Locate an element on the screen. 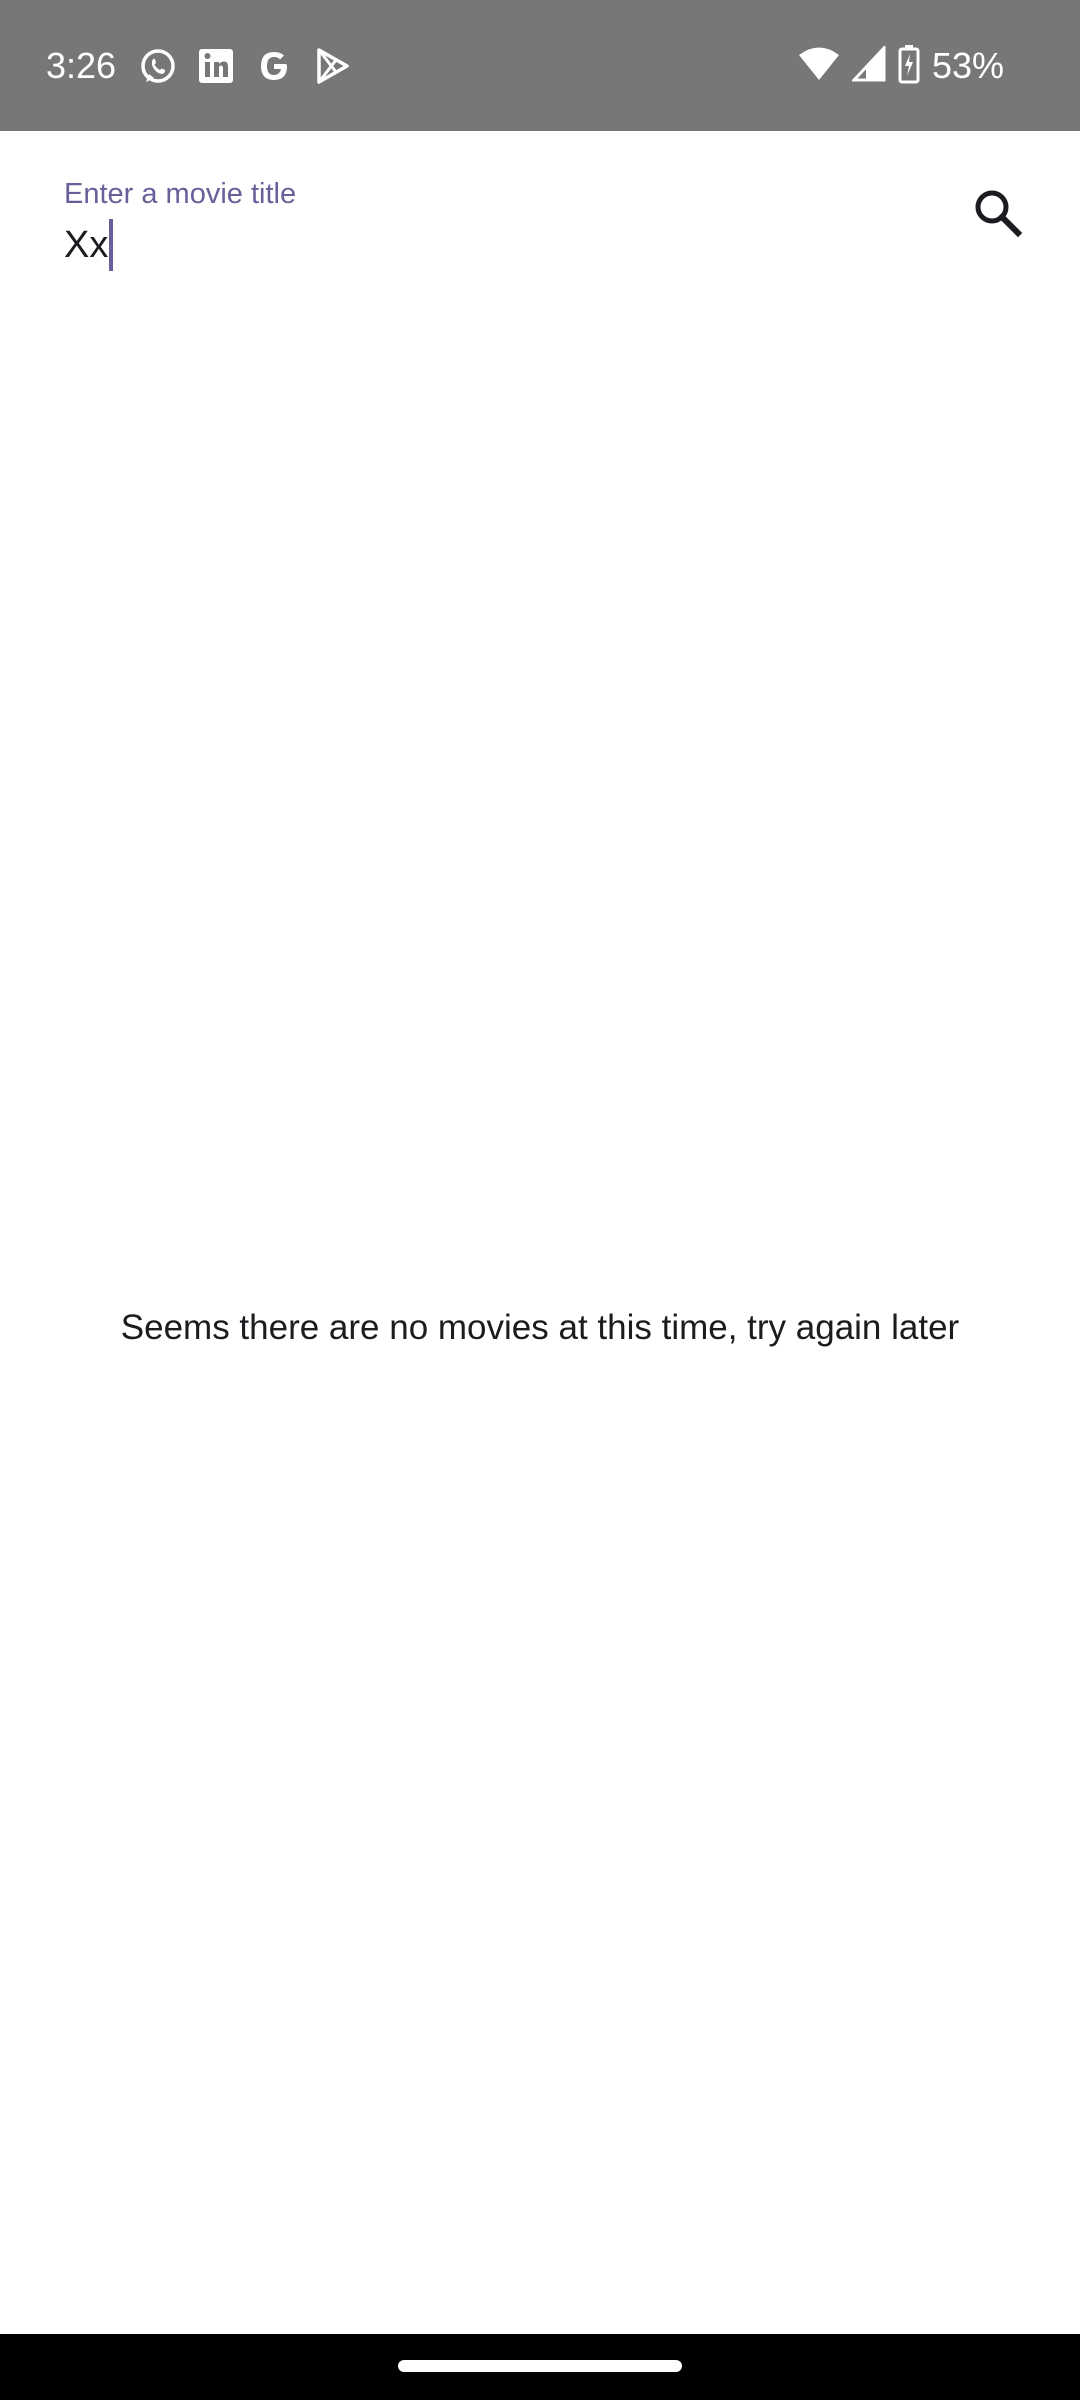 This screenshot has width=1080, height=2400. play-store-icon is located at coordinates (332, 66).